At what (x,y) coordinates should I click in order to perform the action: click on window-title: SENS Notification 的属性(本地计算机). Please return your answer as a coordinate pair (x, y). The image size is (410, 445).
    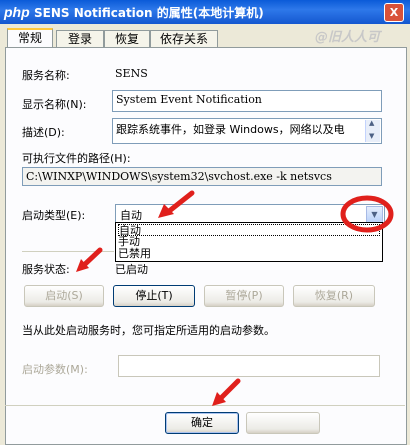
    Looking at the image, I should click on (149, 13).